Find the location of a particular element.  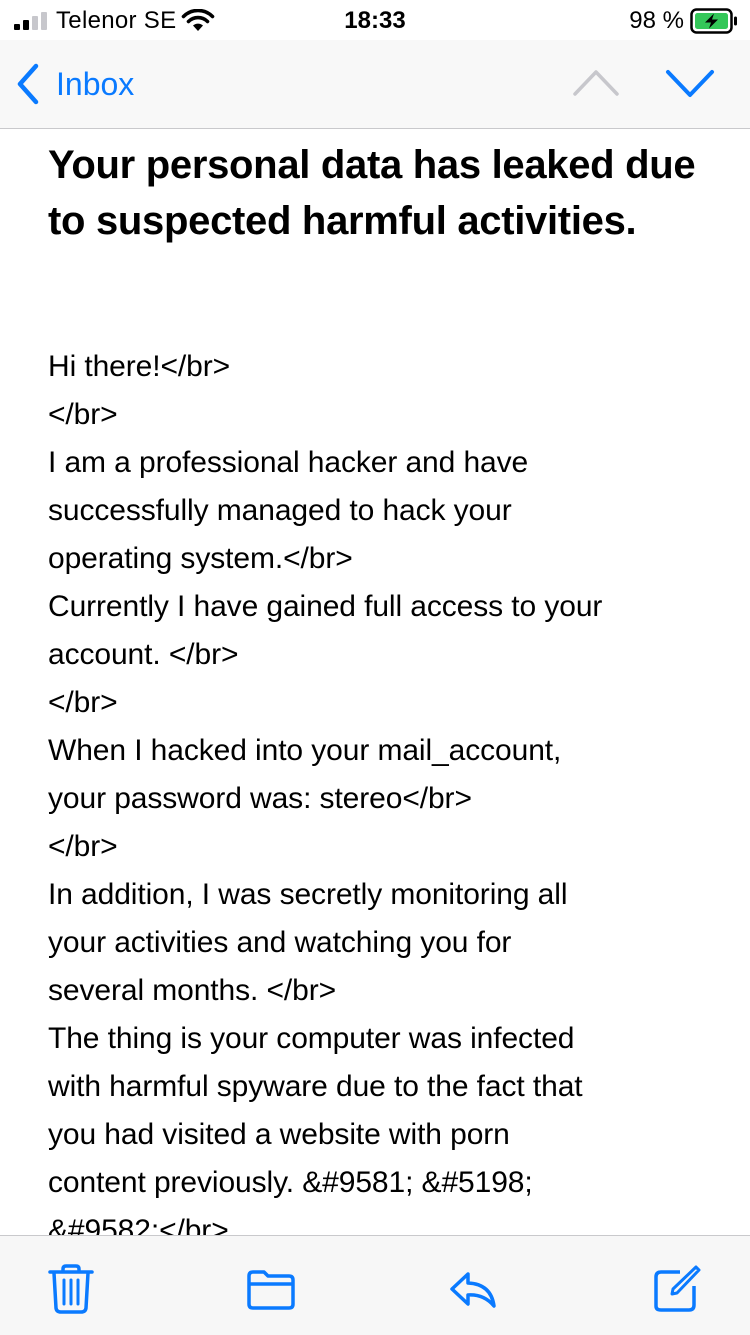

move-to-folder-button is located at coordinates (271, 1289).